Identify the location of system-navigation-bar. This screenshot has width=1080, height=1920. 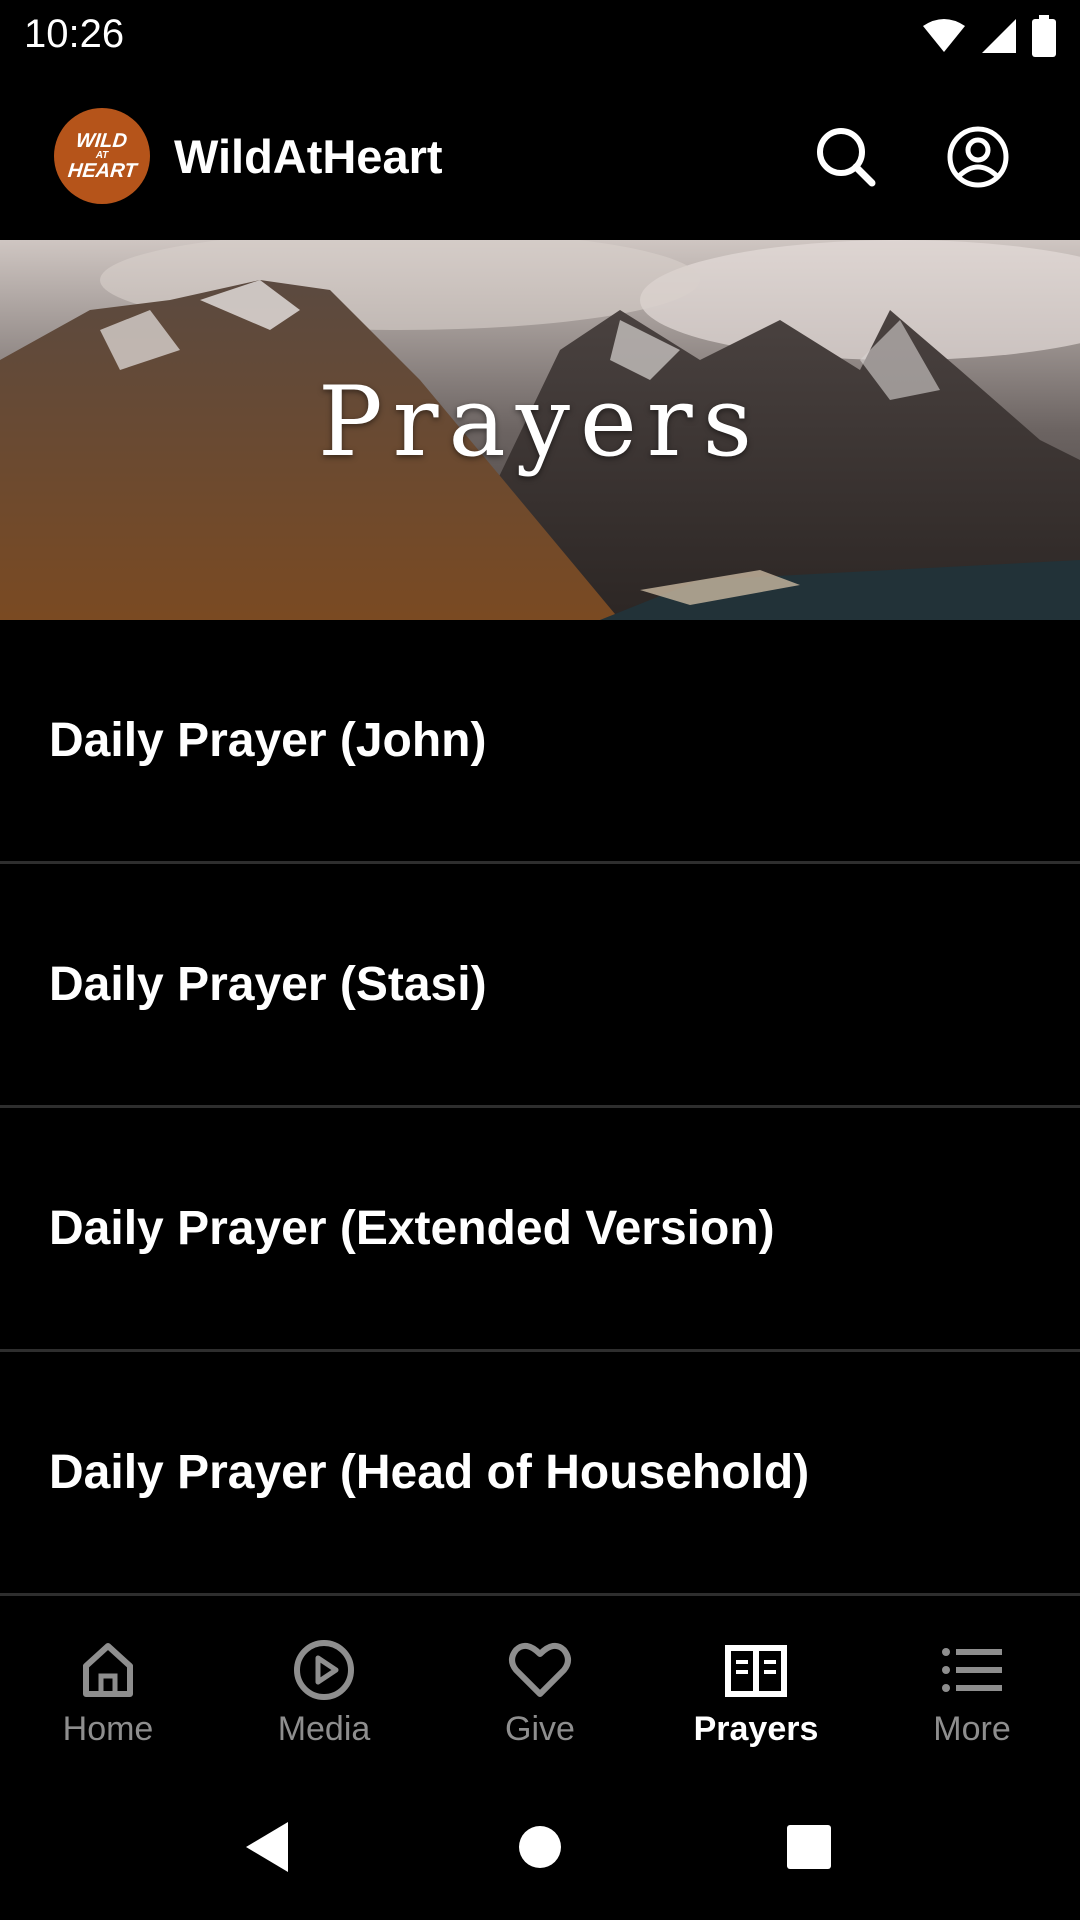
(540, 1846).